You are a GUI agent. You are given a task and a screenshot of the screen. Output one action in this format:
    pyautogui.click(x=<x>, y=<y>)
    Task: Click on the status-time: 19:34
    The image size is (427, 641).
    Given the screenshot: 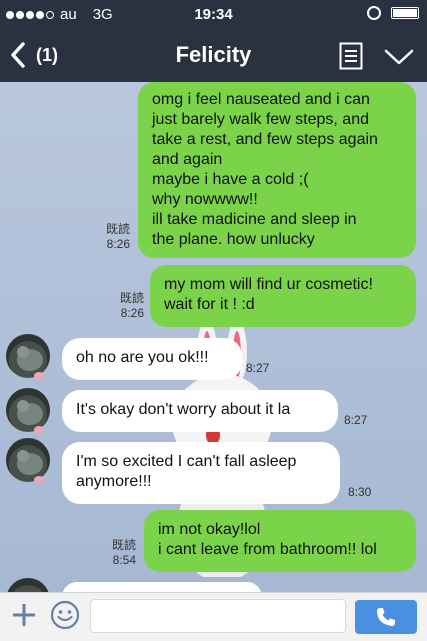 What is the action you would take?
    pyautogui.click(x=213, y=14)
    